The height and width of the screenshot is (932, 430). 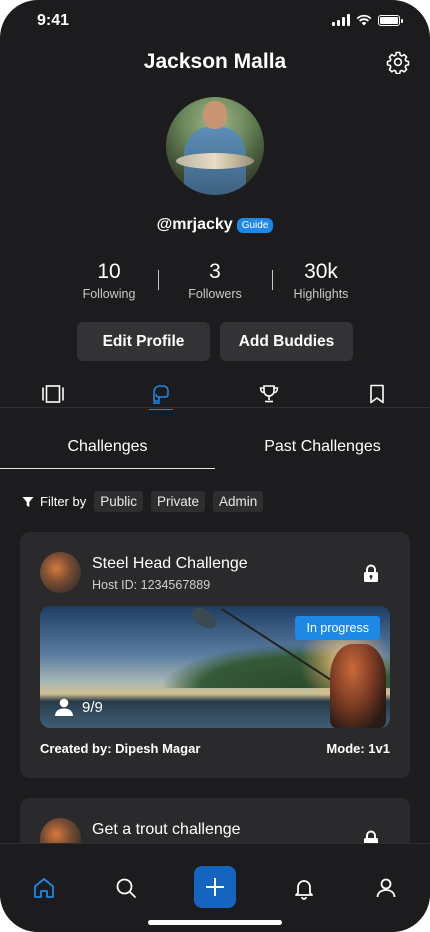 I want to click on filter-icon, so click(x=28, y=501).